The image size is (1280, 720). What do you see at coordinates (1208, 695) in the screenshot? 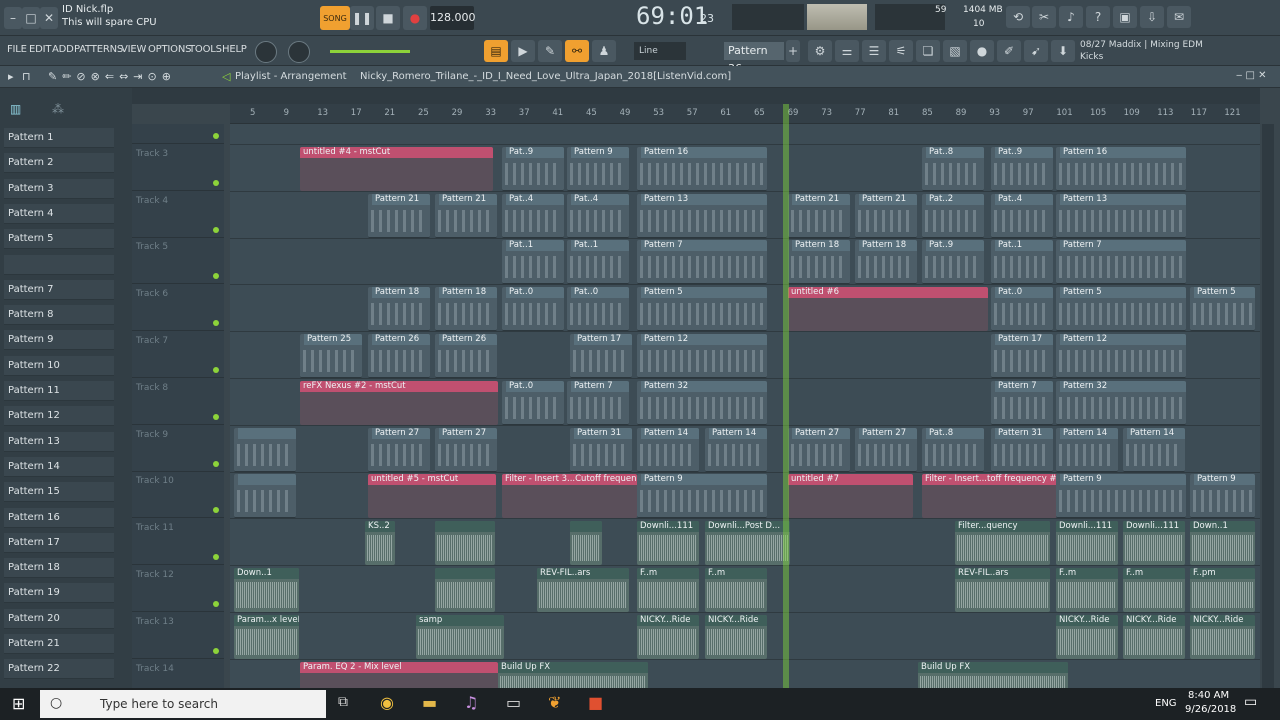
I see `clock-time: 8:40 AM` at bounding box center [1208, 695].